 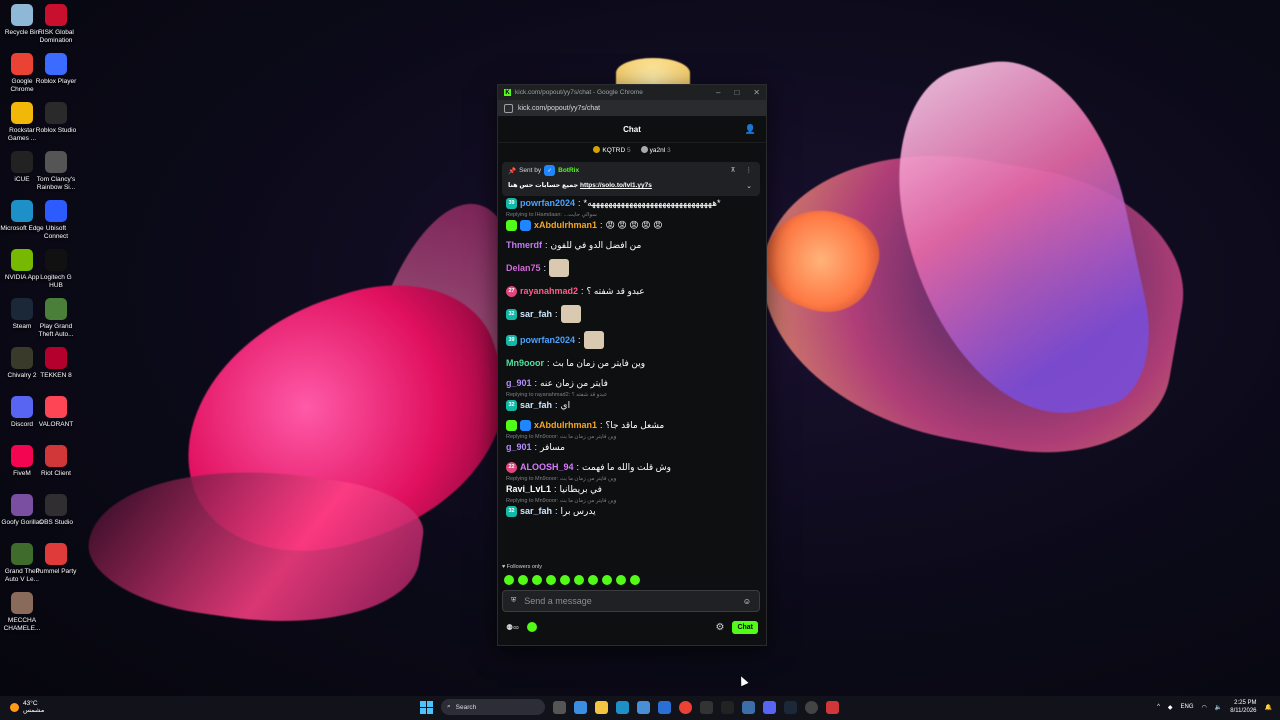 I want to click on unpin-icon: ⊼, so click(x=733, y=170).